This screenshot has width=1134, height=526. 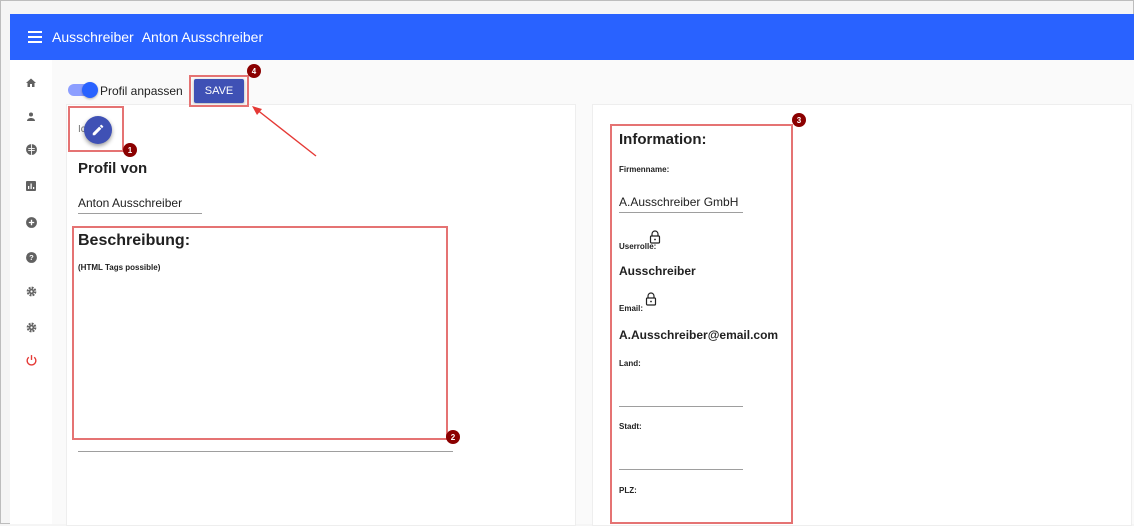 I want to click on bar-chart-icon, so click(x=31, y=186).